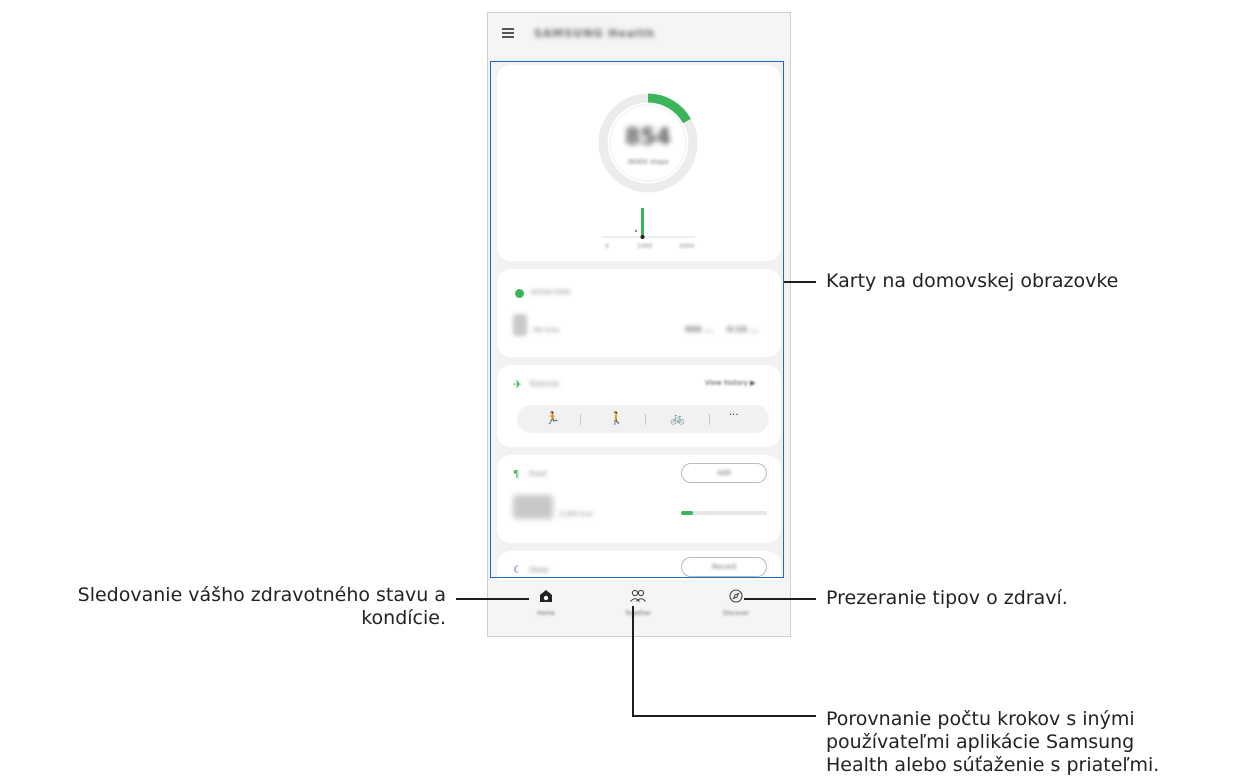 This screenshot has width=1233, height=777. Describe the element at coordinates (551, 292) in the screenshot. I see `active-time-title: Active time` at that location.